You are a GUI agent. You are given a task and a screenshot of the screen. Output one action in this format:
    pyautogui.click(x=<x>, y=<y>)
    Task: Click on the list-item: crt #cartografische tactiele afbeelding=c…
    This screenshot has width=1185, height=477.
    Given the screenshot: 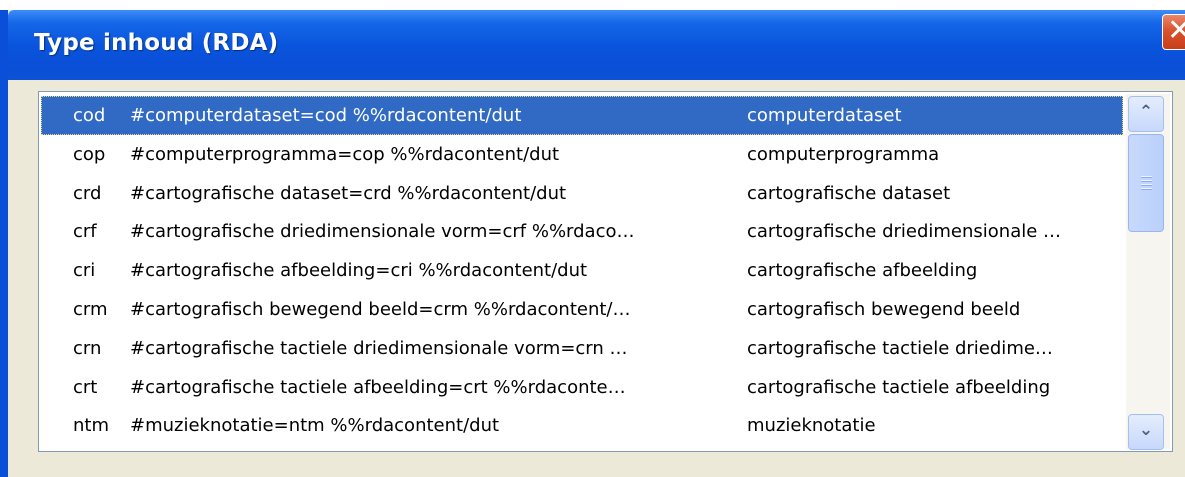 What is the action you would take?
    pyautogui.click(x=582, y=387)
    